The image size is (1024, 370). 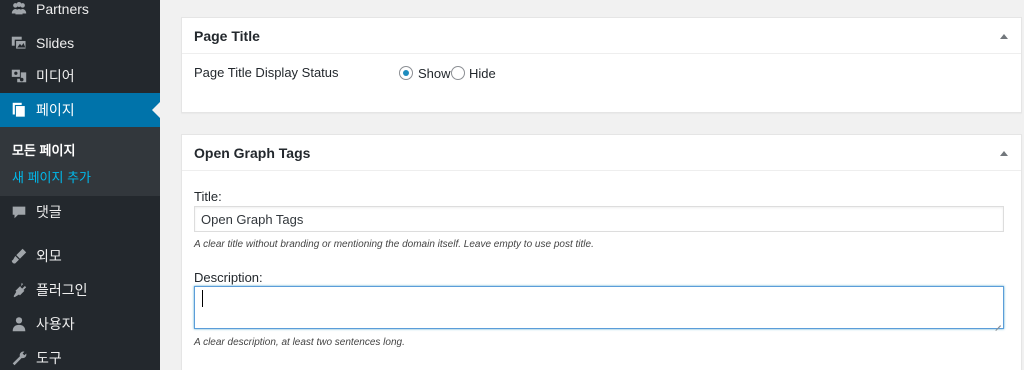 I want to click on submenu-all-pages: 모든 페이지, so click(x=43, y=149).